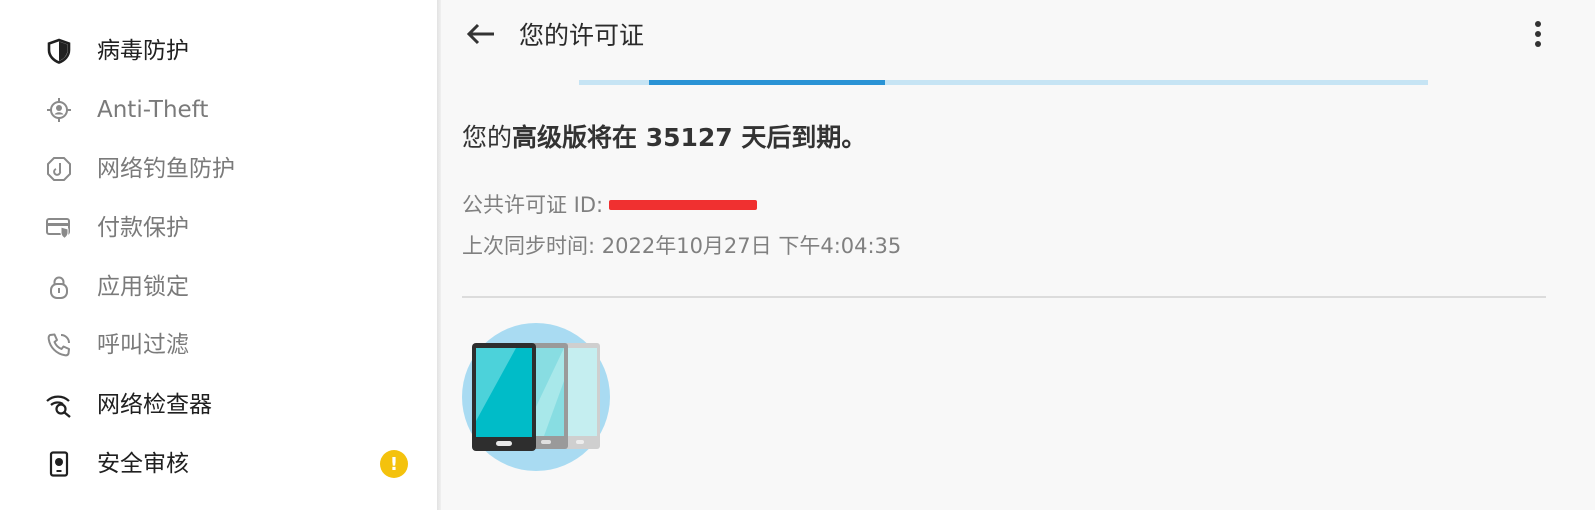  What do you see at coordinates (689, 137) in the screenshot?
I see `expiry-days-text: 高级版将在 35127 天后到期。` at bounding box center [689, 137].